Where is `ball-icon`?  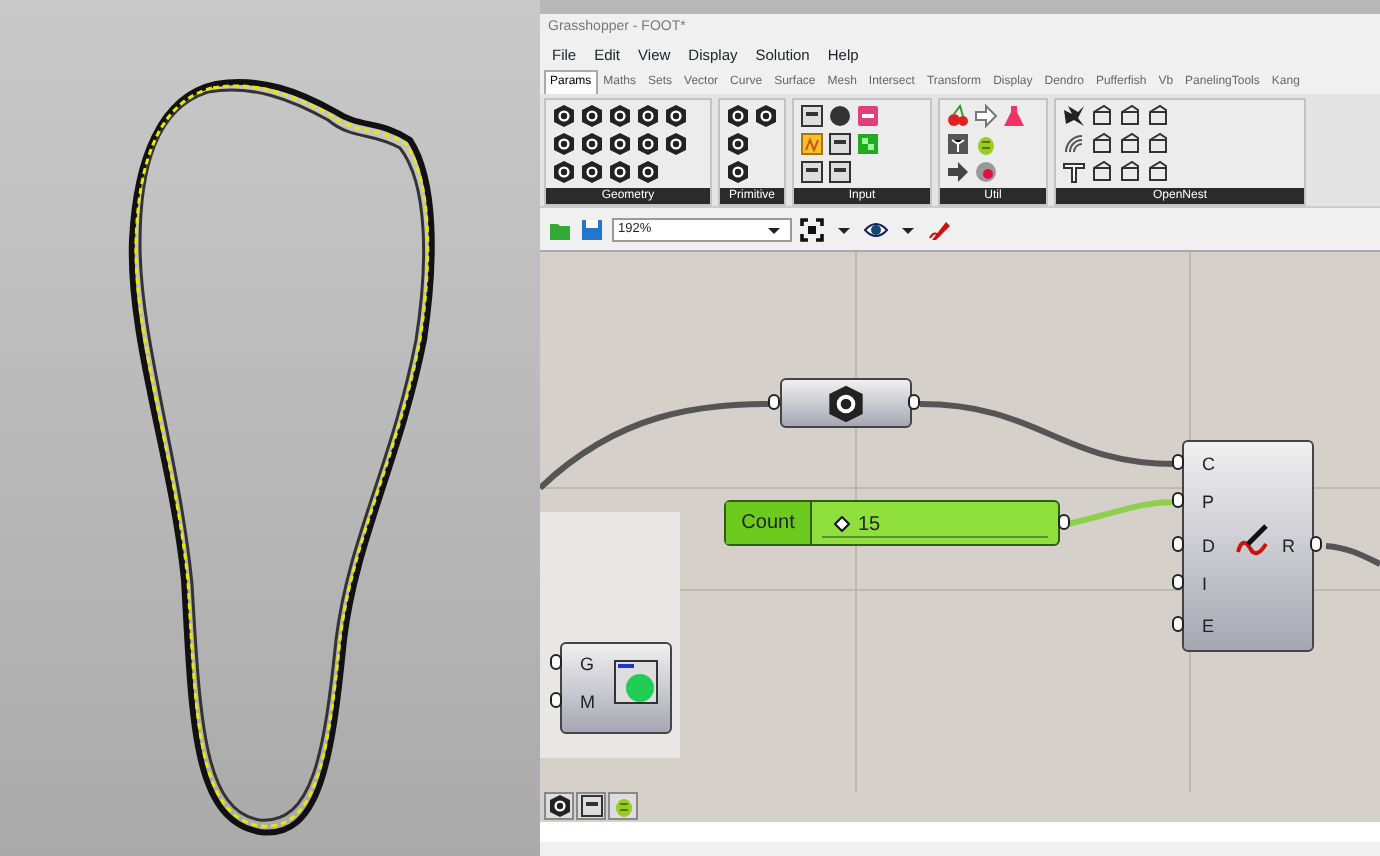 ball-icon is located at coordinates (986, 172).